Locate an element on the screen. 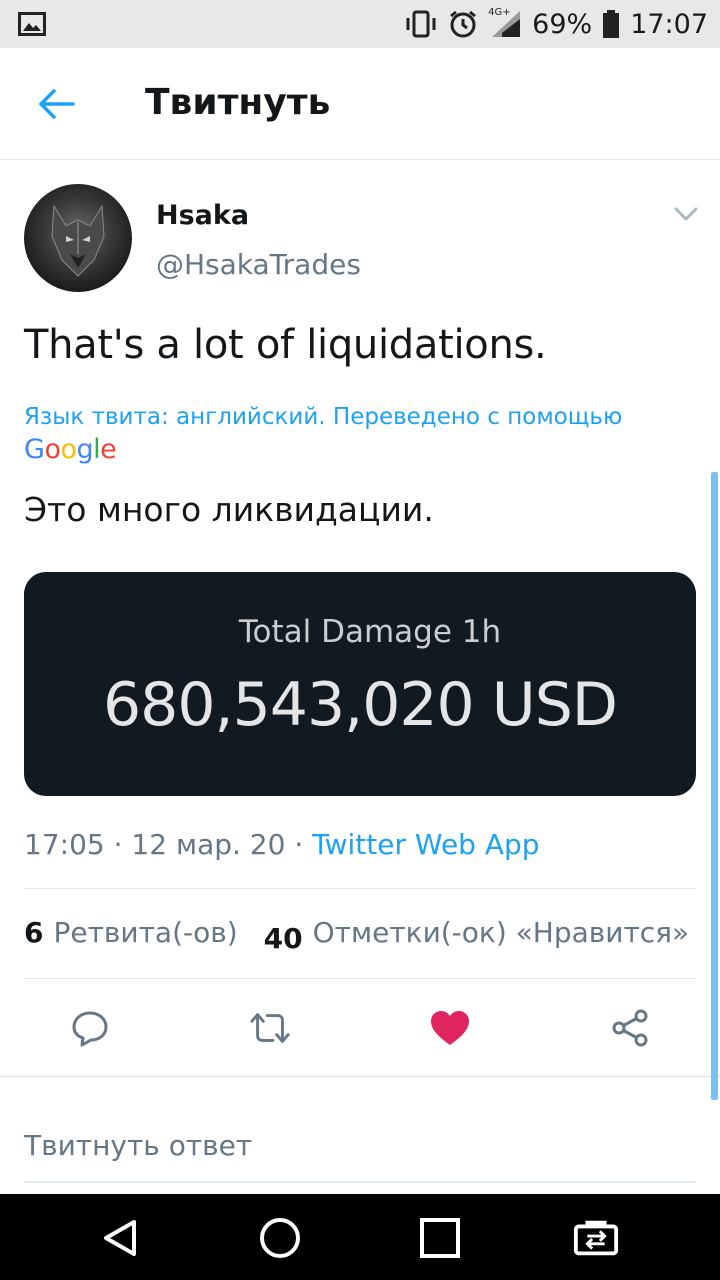 The height and width of the screenshot is (1280, 720). tweet-date: 12 мар. 20 is located at coordinates (208, 844).